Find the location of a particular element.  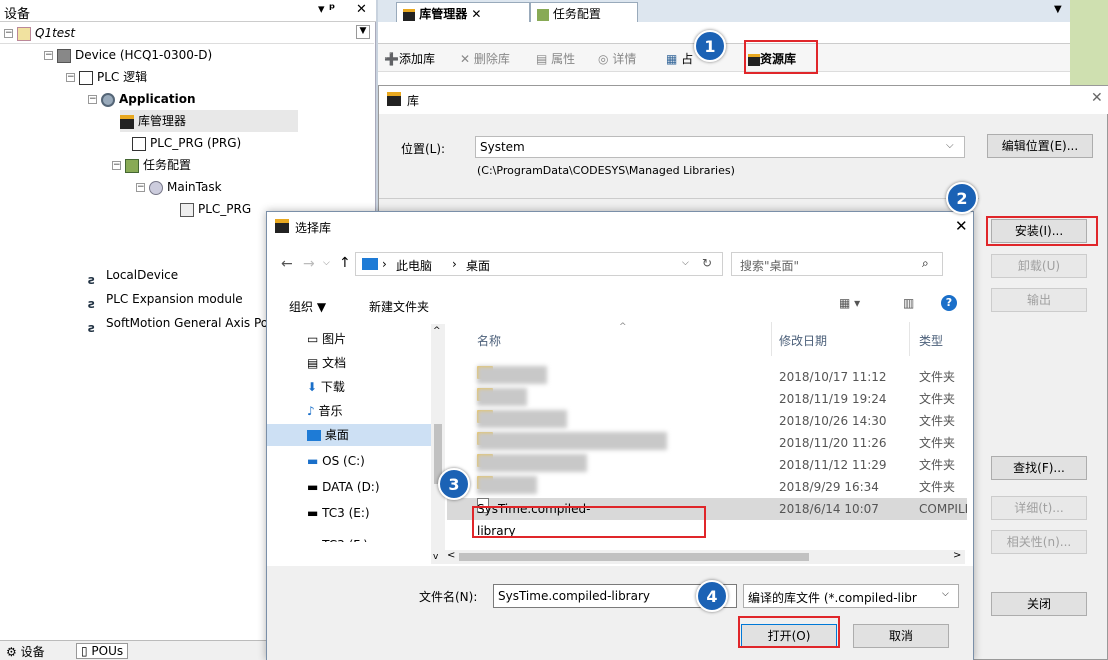

tab-task-config: 任务配置 is located at coordinates (584, 12).